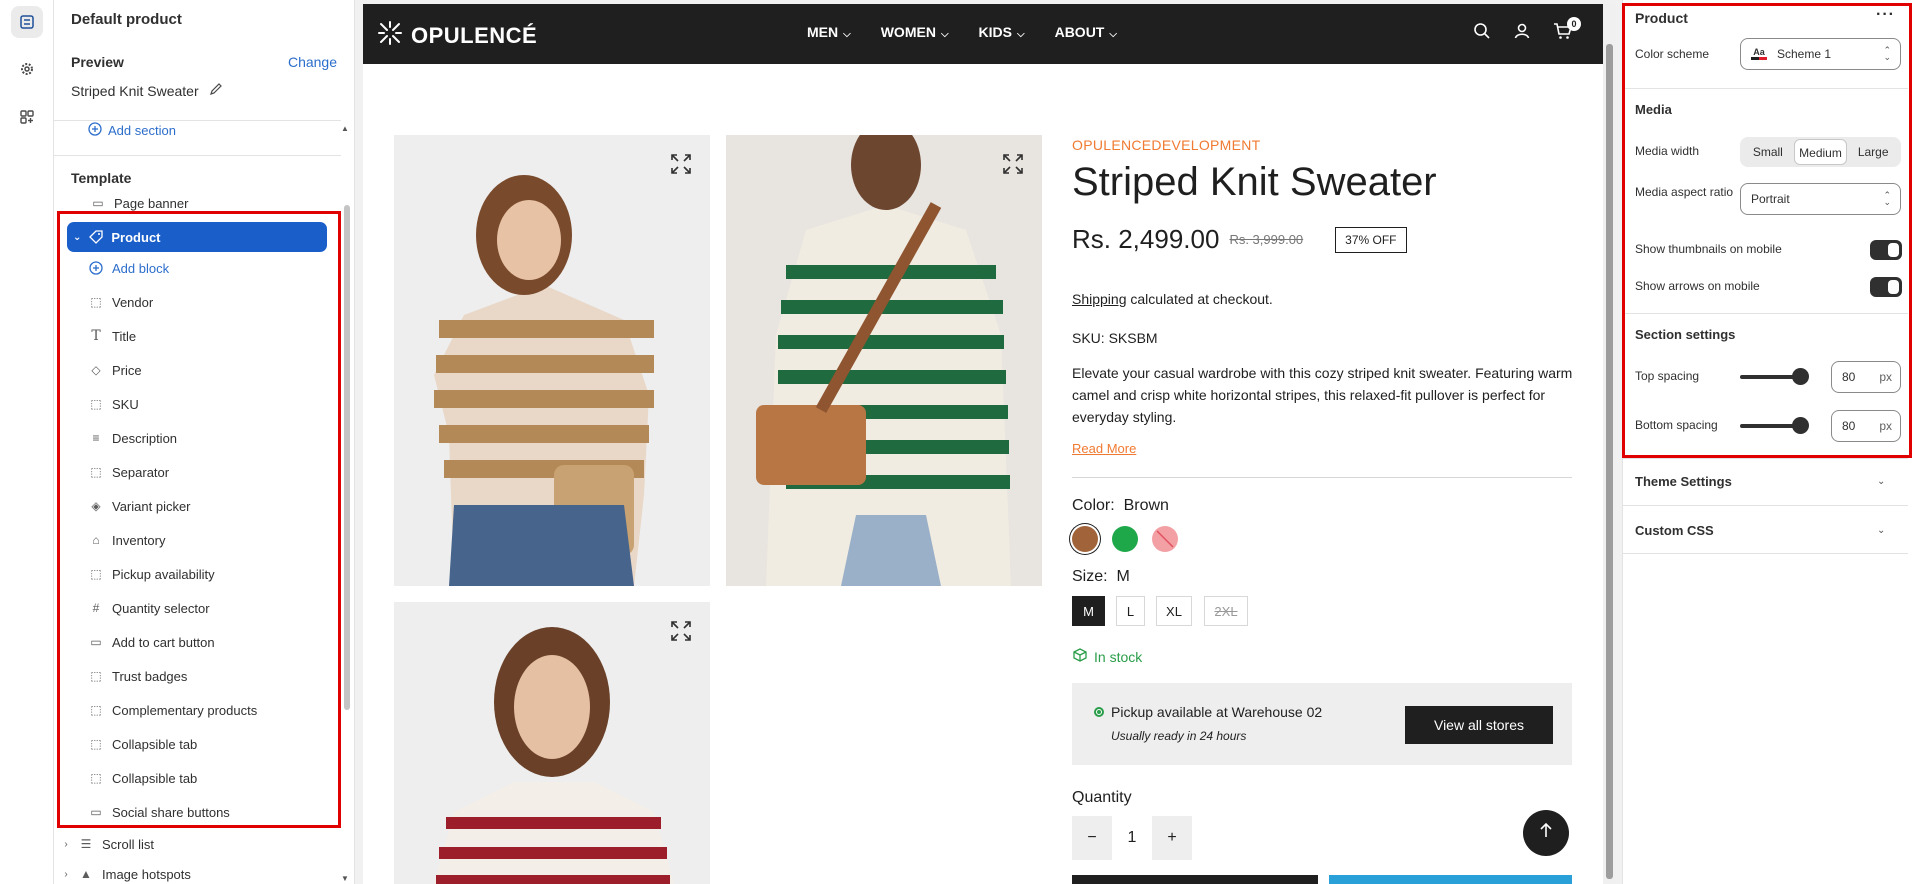 The width and height of the screenshot is (1915, 884). I want to click on scroll-up-arrow: ▲, so click(345, 128).